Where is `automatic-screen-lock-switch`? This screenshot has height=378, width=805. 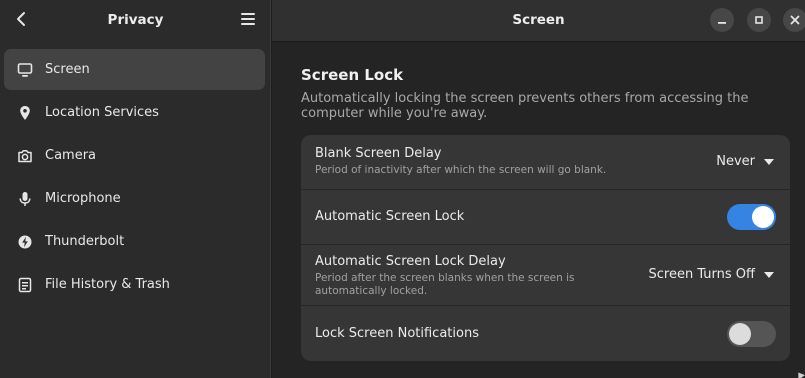
automatic-screen-lock-switch is located at coordinates (751, 217).